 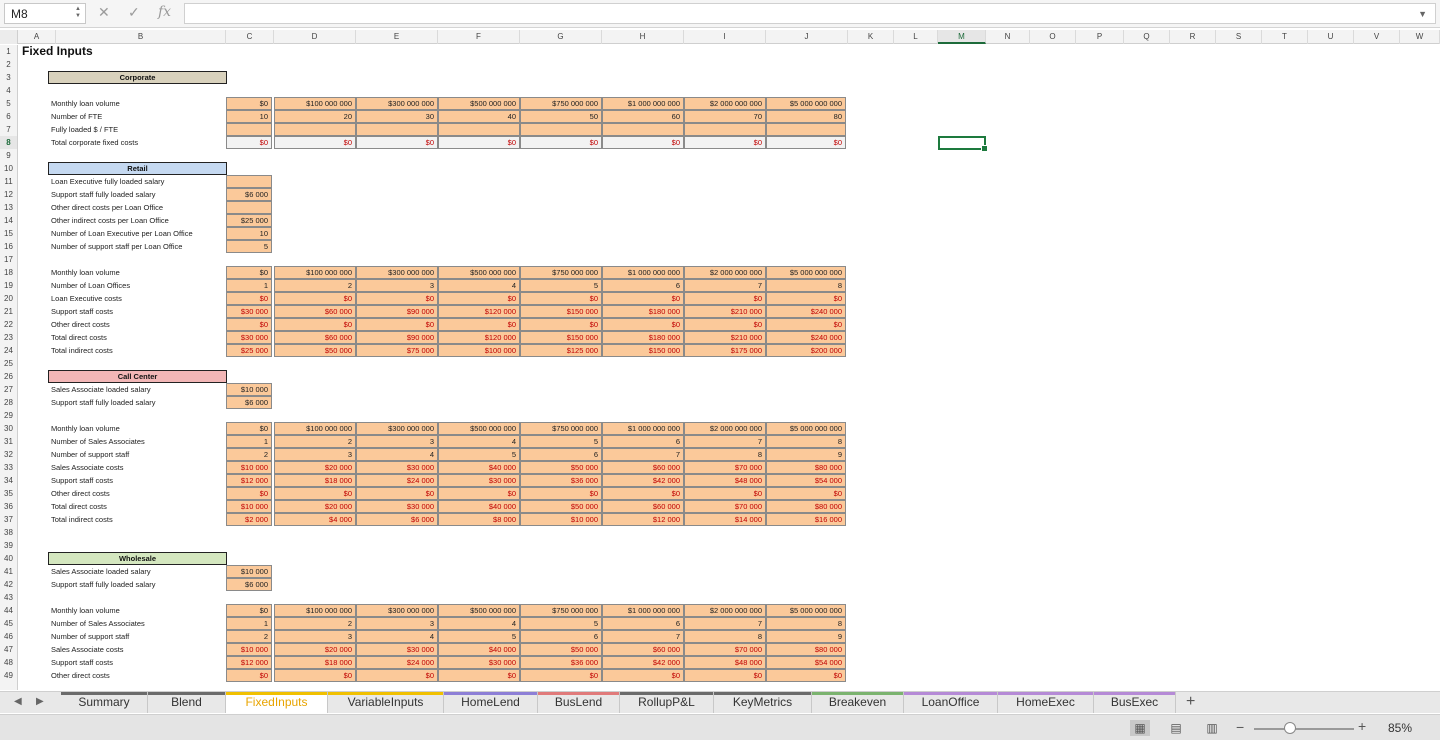 I want to click on wholesale-table-cell: 2, so click(x=315, y=623).